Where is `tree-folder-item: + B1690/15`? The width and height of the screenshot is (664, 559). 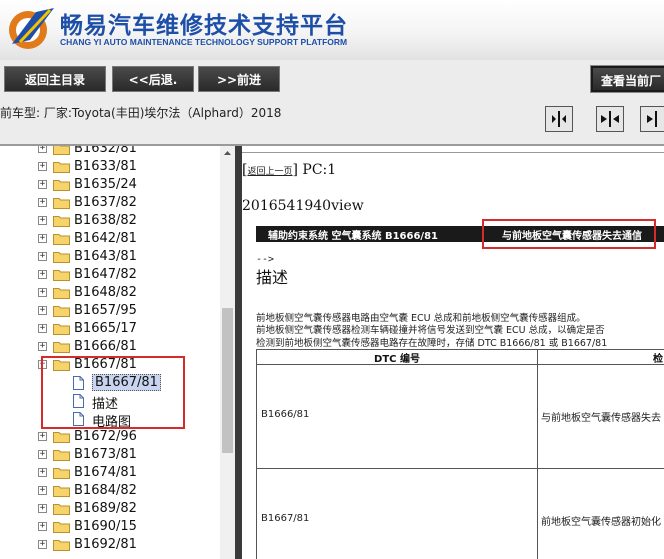 tree-folder-item: + B1690/15 is located at coordinates (110, 527).